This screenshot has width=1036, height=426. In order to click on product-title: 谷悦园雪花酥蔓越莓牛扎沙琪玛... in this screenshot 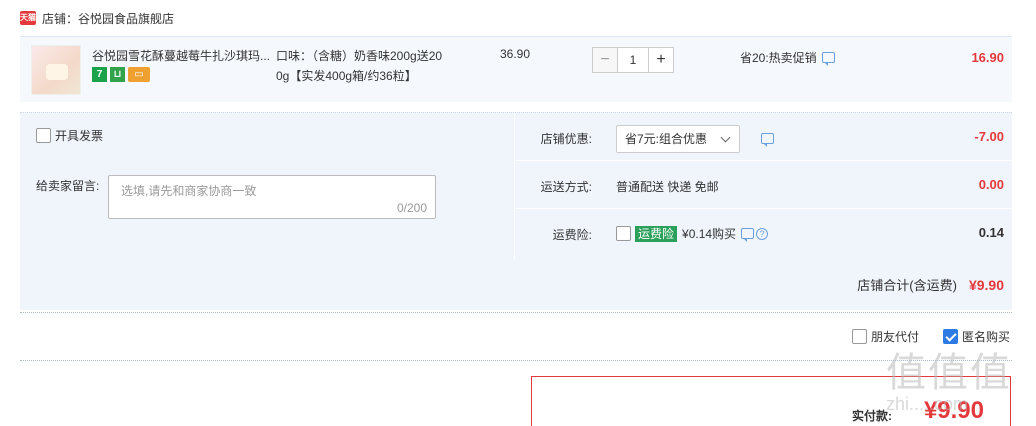, I will do `click(182, 55)`.